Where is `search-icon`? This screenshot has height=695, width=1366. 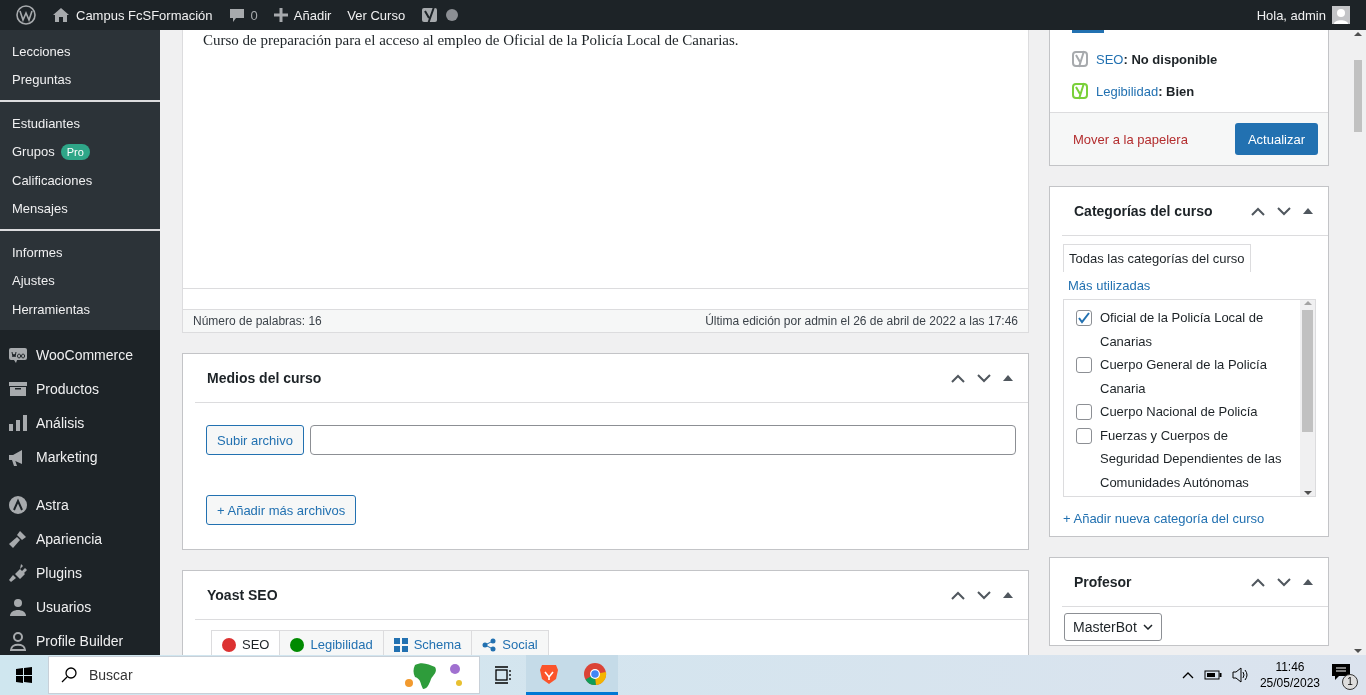
search-icon is located at coordinates (69, 675).